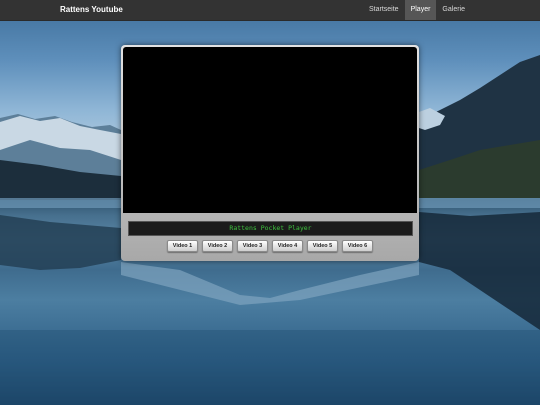 The image size is (540, 405). Describe the element at coordinates (479, 271) in the screenshot. I see `reflection-right` at that location.